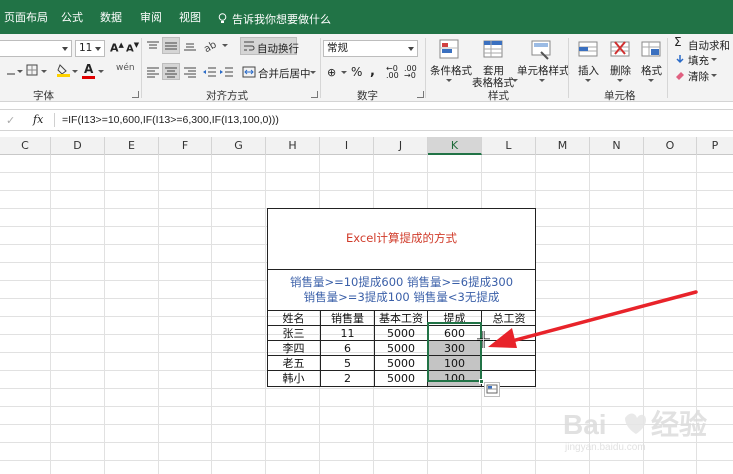 Image resolution: width=733 pixels, height=474 pixels. Describe the element at coordinates (541, 50) in the screenshot. I see `cell-styles-icon` at that location.